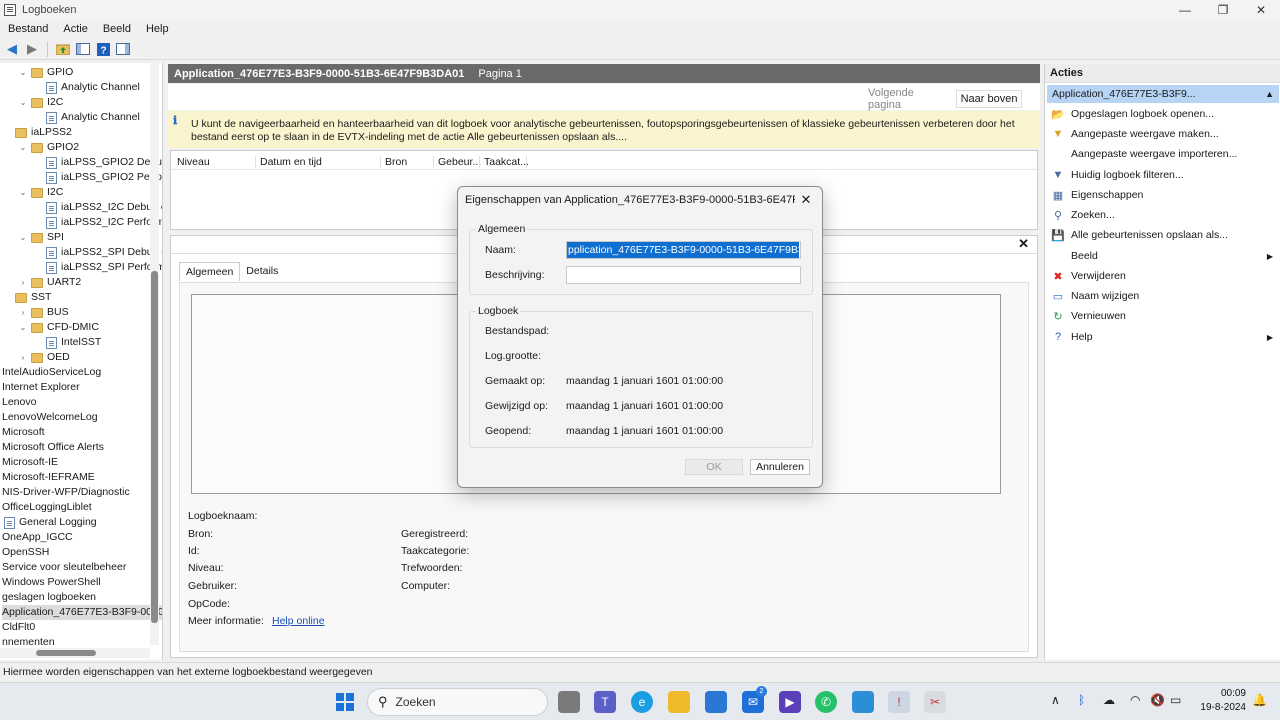 Image resolution: width=1280 pixels, height=720 pixels. What do you see at coordinates (457, 702) in the screenshot?
I see `taskbar-search: ⚲ Zoeken` at bounding box center [457, 702].